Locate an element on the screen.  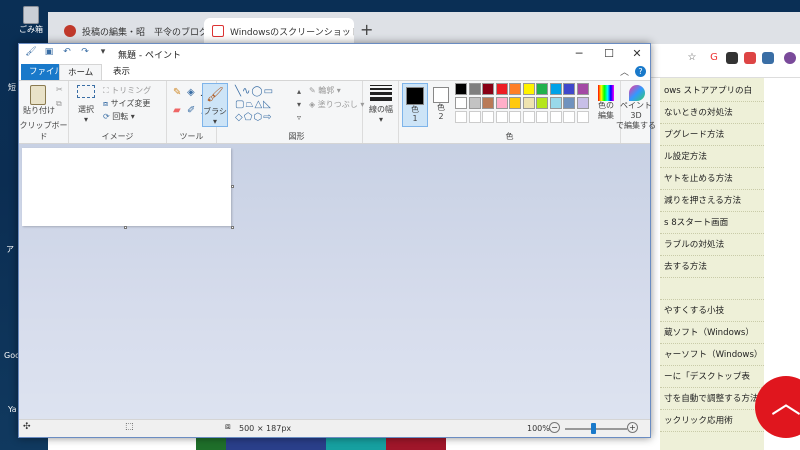
curve-icon: ∿ is located at coordinates (246, 91).